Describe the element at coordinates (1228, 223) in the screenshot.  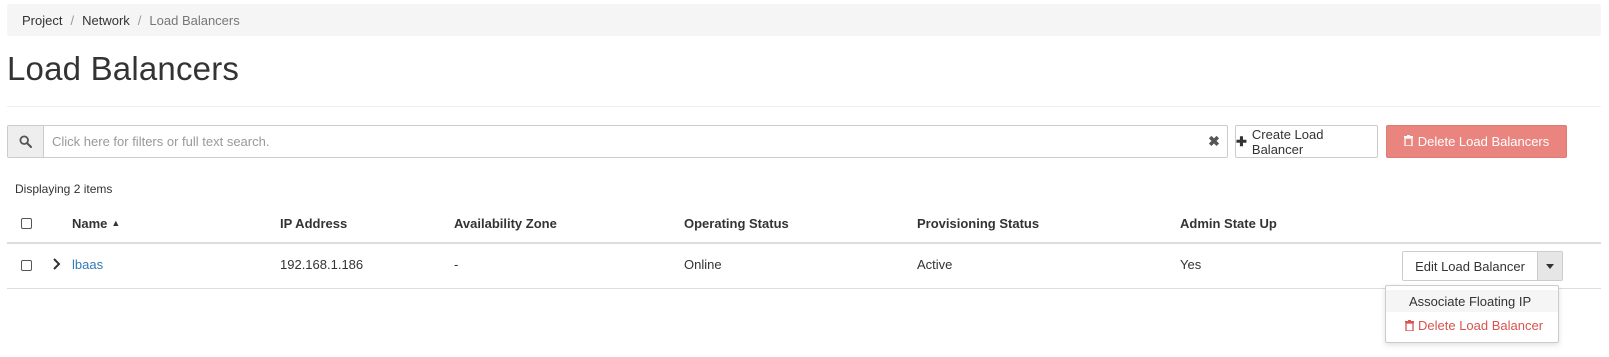
I see `column-header-admin-state-up: Admin State Up` at that location.